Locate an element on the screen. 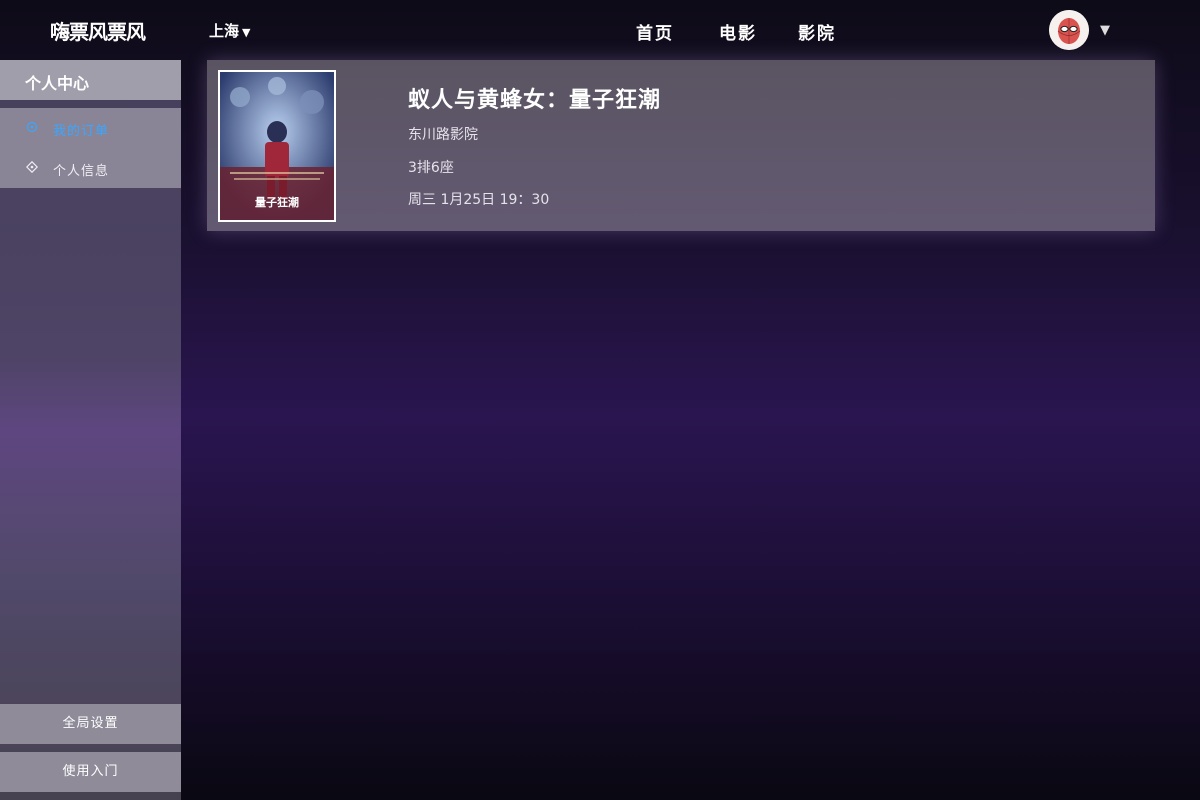 The width and height of the screenshot is (1200, 800). spiderman-avatar-icon is located at coordinates (1069, 30).